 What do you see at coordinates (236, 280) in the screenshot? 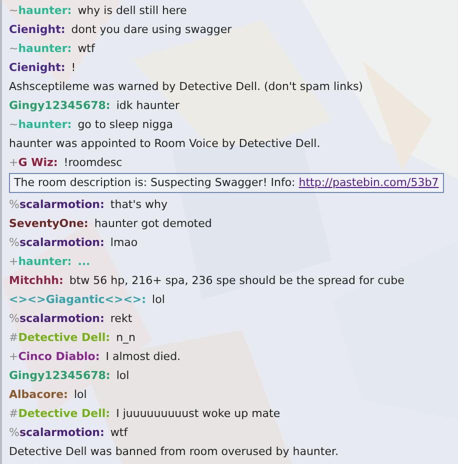
I see `message-text: btw 56 hp, 216+ spa, 236 spe should be the spread for cube` at bounding box center [236, 280].